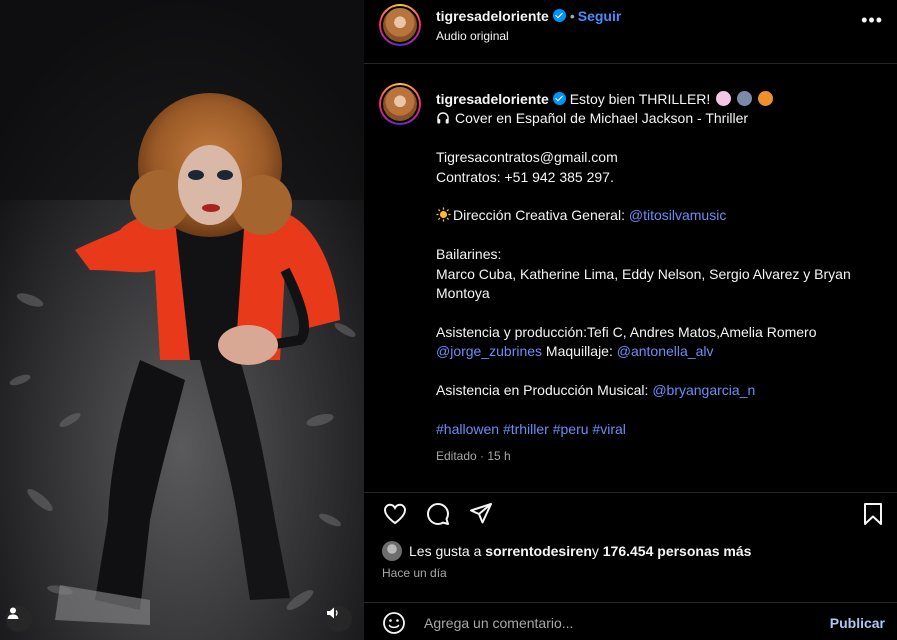 The width and height of the screenshot is (897, 640). I want to click on more-options-icon: •••, so click(872, 20).